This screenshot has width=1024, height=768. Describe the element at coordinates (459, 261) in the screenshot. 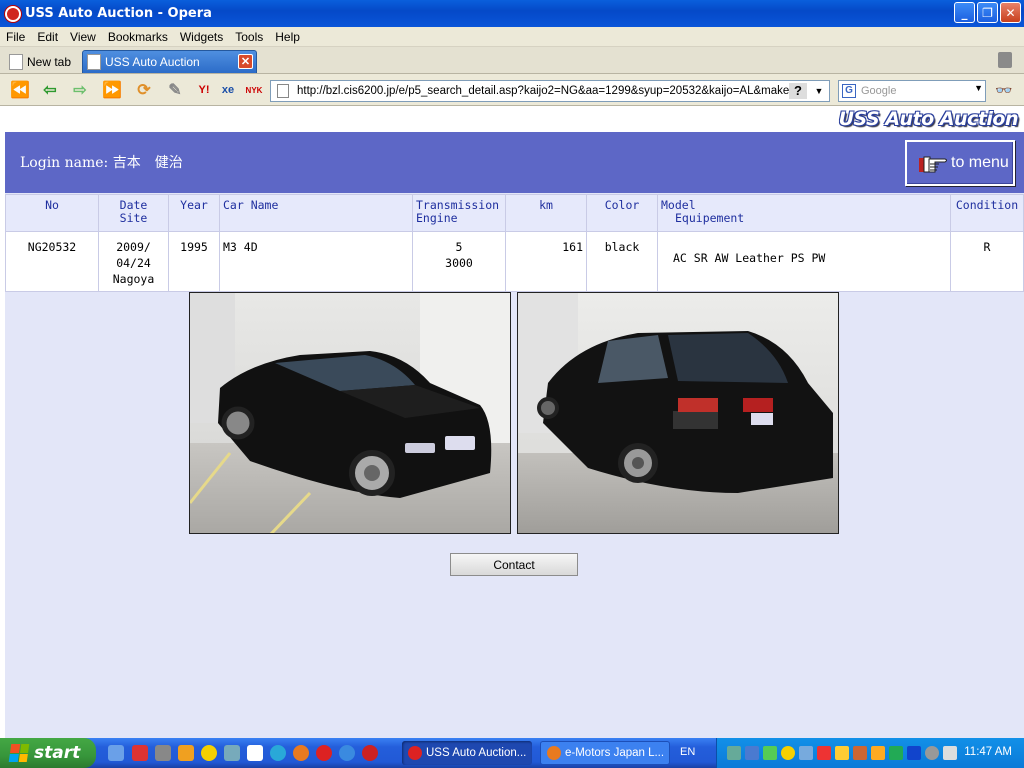

I see `cell-transmission-engine: 5 3000` at that location.